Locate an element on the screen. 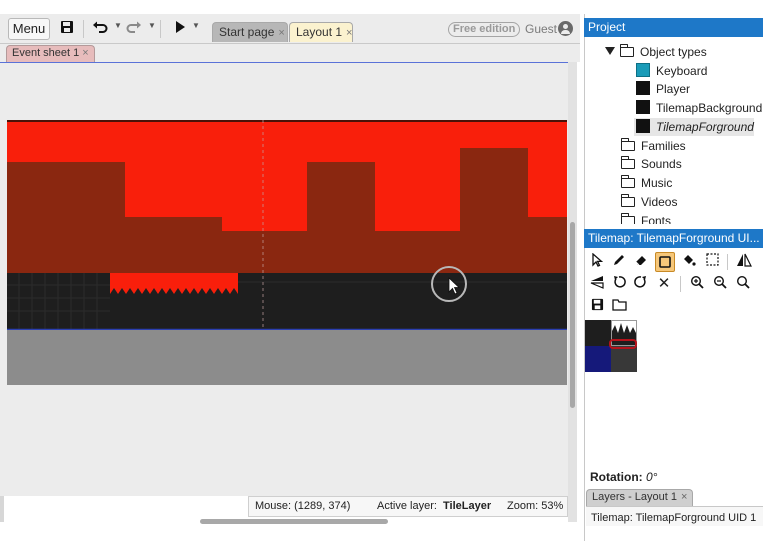 Image resolution: width=763 pixels, height=541 pixels. edition-badge: Free edition is located at coordinates (484, 29).